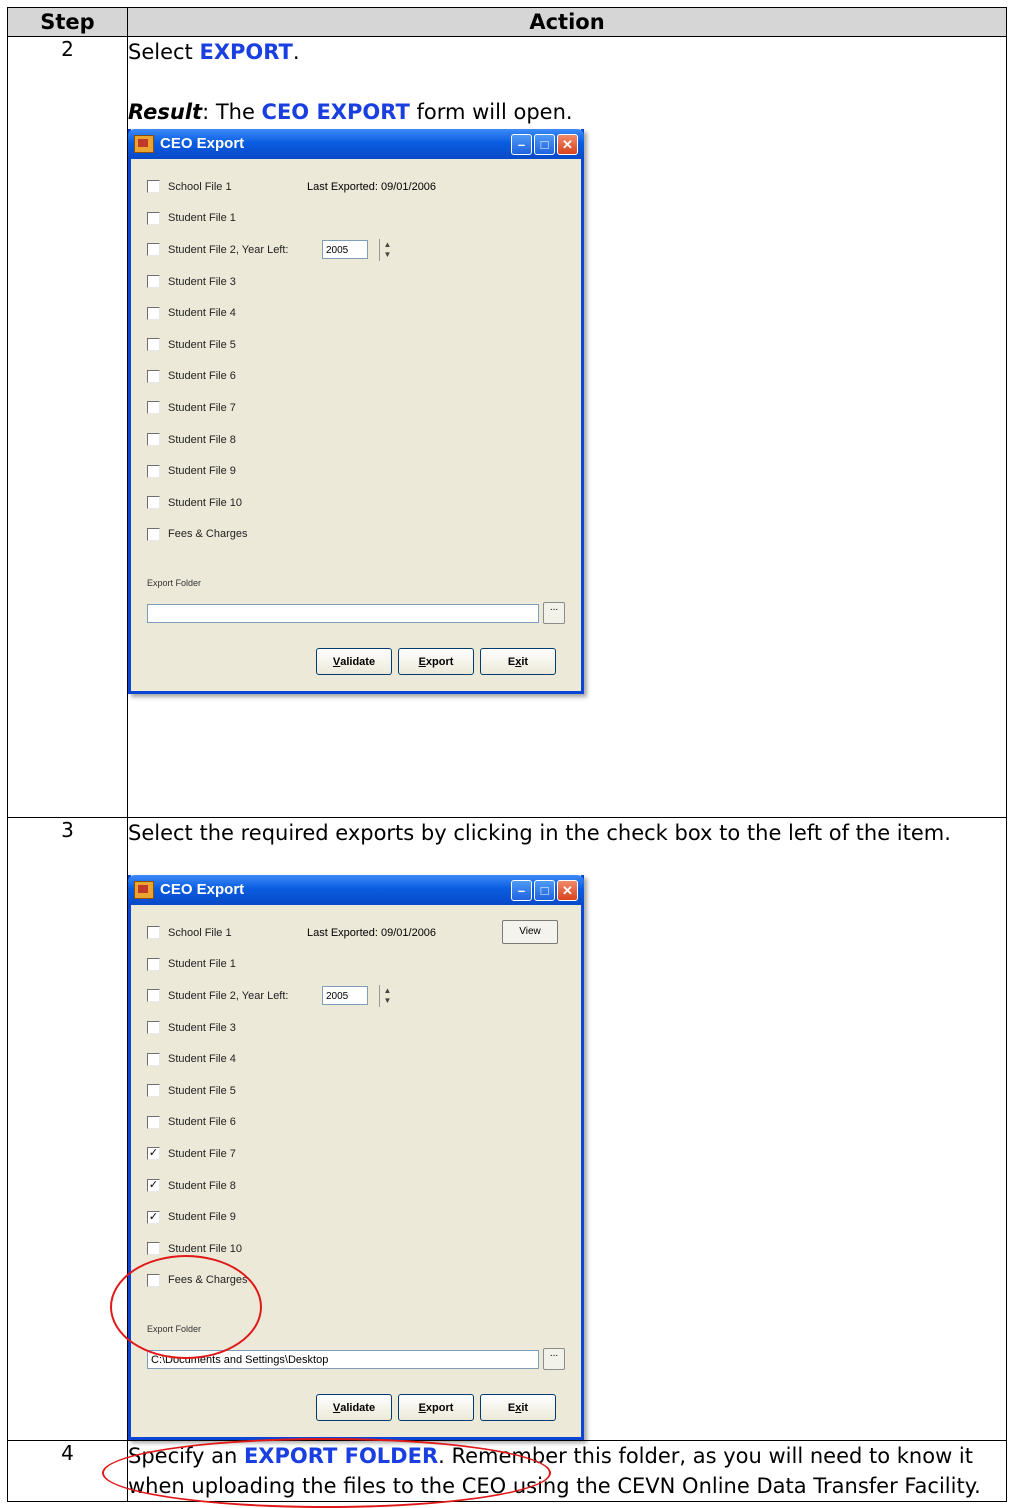  Describe the element at coordinates (364, 535) in the screenshot. I see `export-item-row: Fees & Charges` at that location.